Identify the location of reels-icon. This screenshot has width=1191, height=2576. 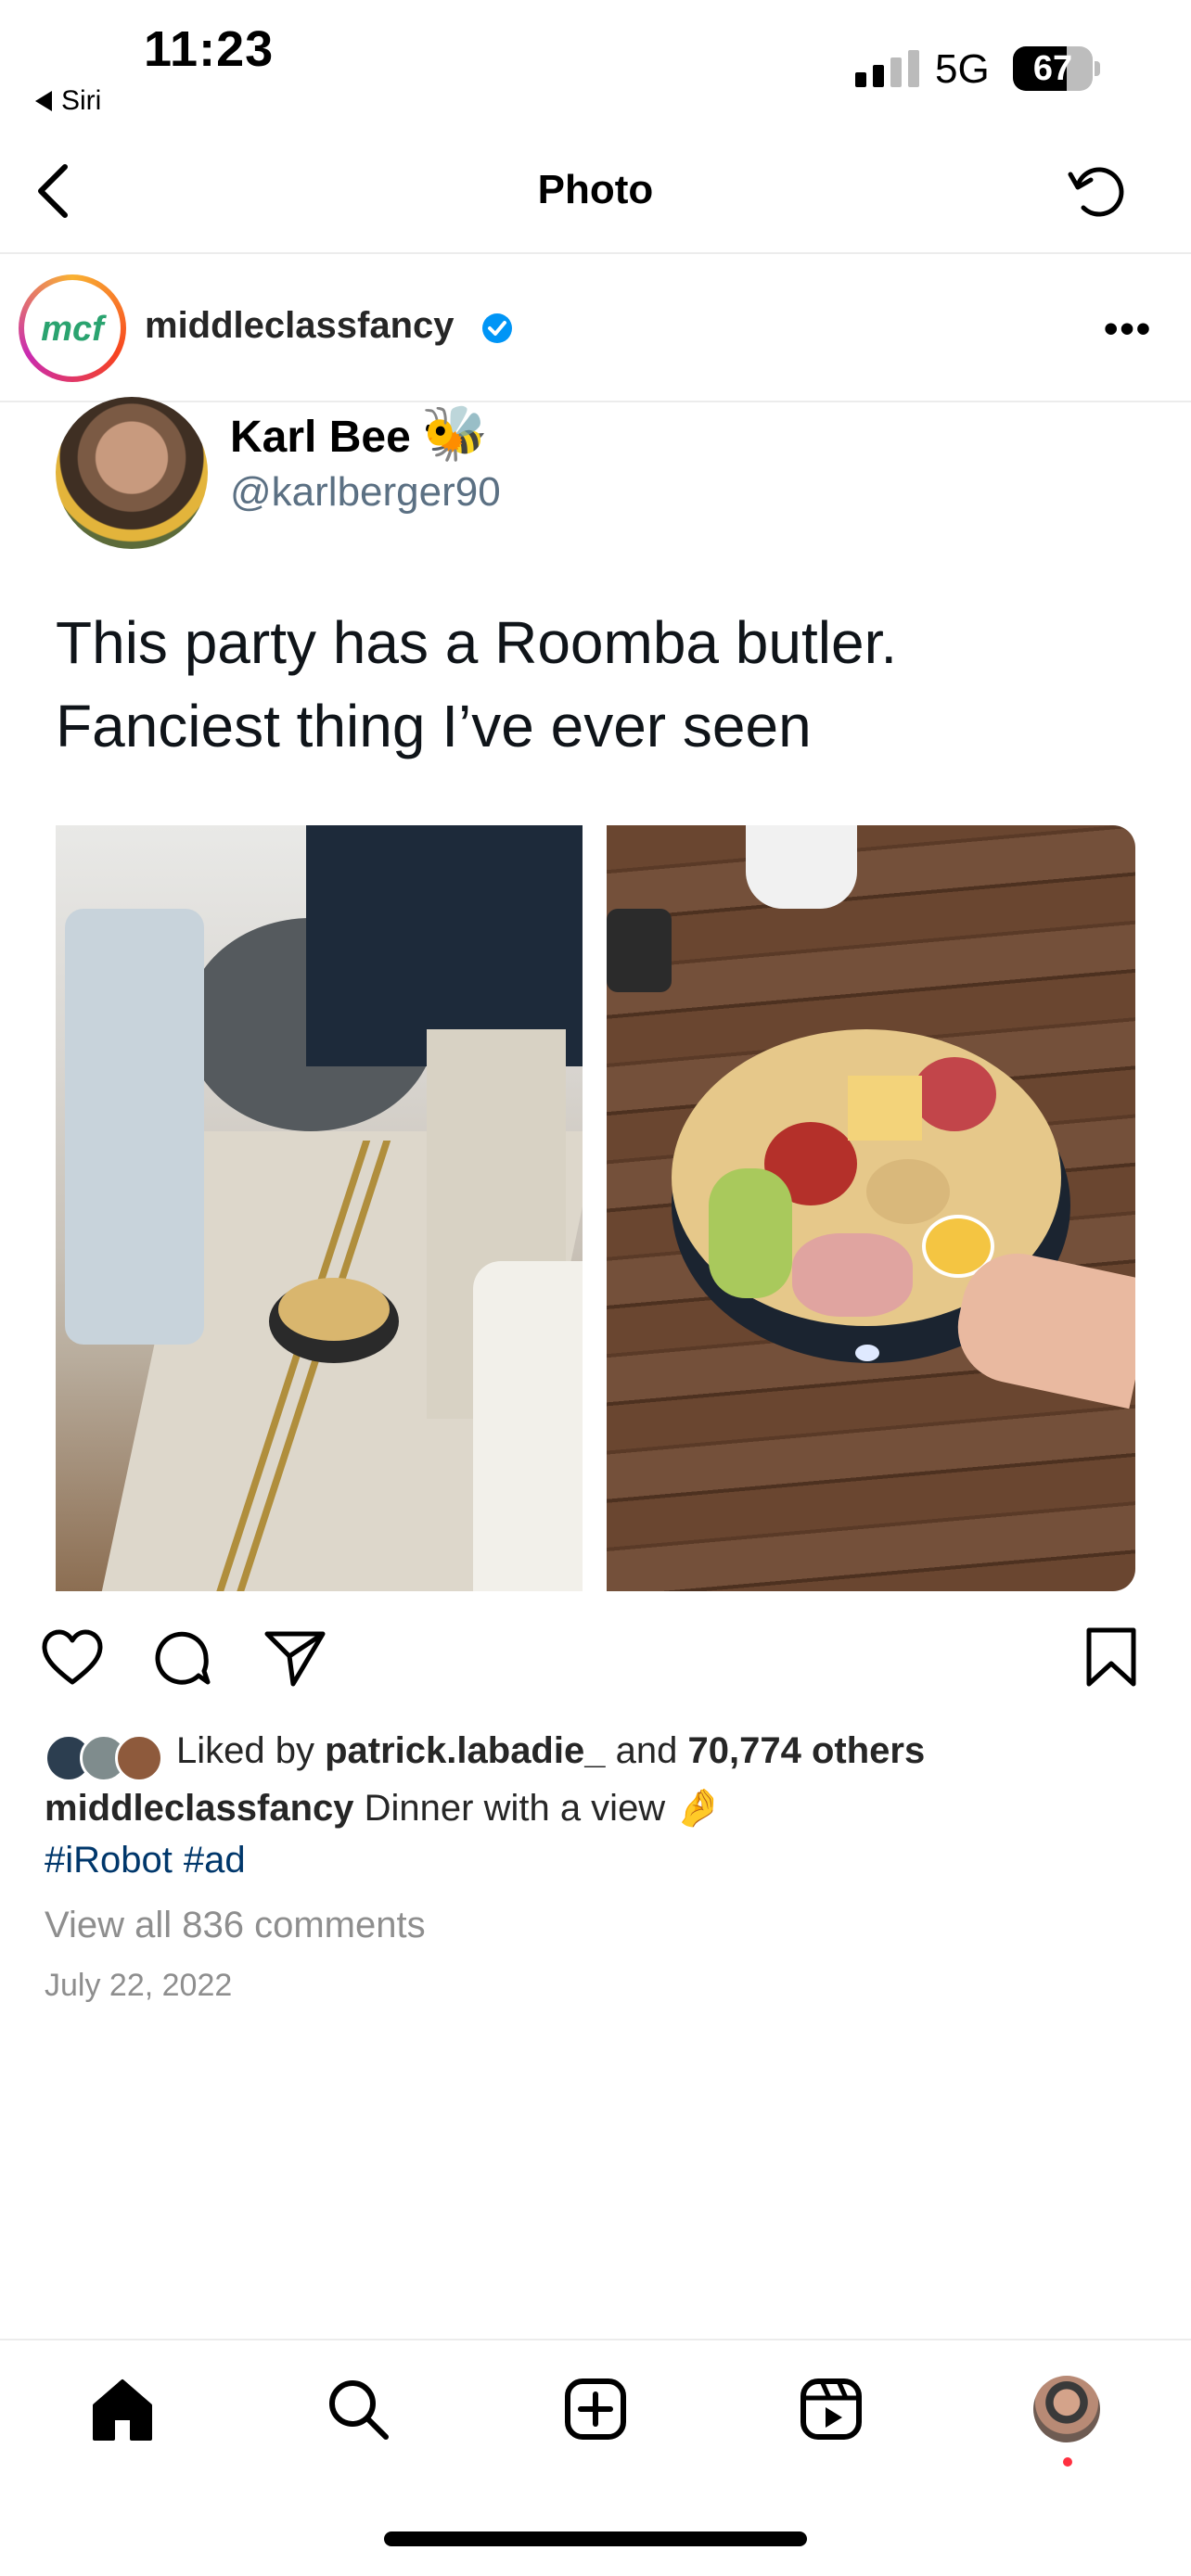
(831, 2409).